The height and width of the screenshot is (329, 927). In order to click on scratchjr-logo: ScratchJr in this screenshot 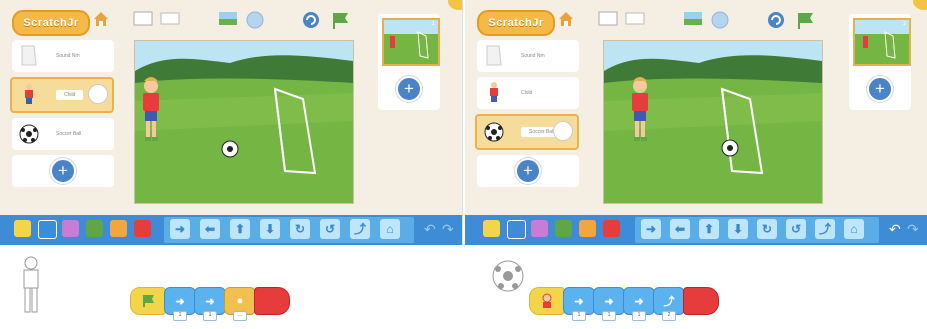, I will do `click(516, 23)`.